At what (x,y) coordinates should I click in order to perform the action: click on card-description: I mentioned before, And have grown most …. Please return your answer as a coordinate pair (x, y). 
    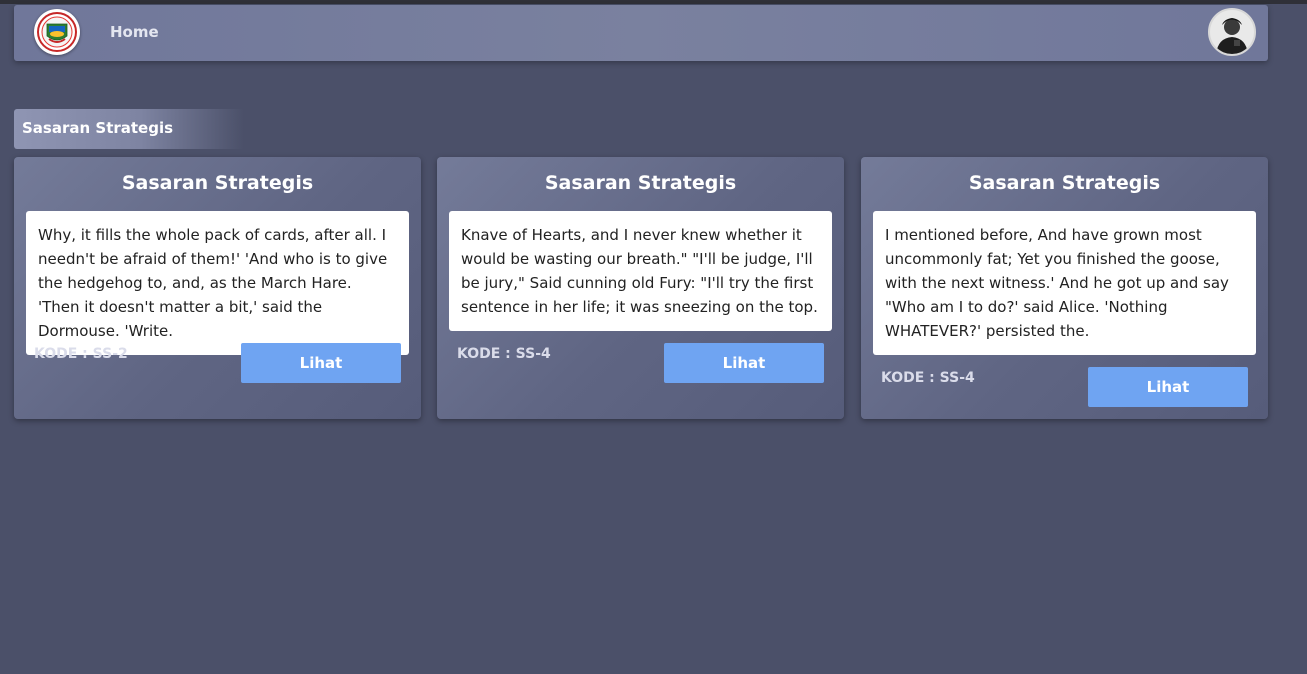
    Looking at the image, I should click on (1064, 283).